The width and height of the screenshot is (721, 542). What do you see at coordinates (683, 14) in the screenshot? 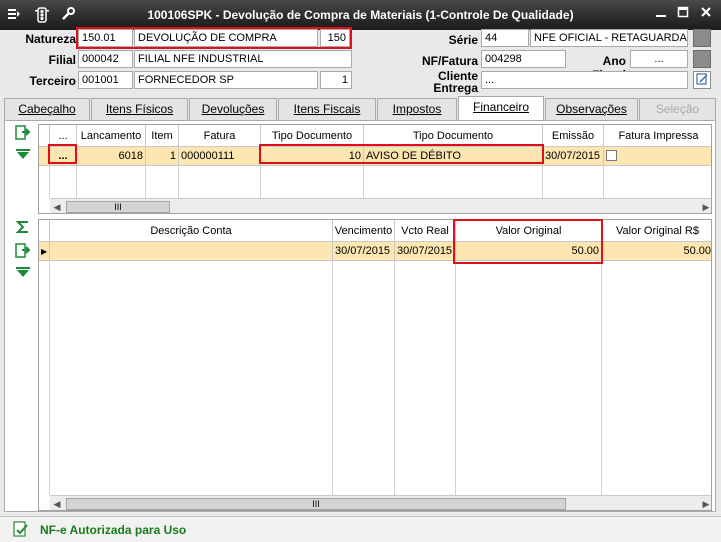
I see `maximize-icon` at bounding box center [683, 14].